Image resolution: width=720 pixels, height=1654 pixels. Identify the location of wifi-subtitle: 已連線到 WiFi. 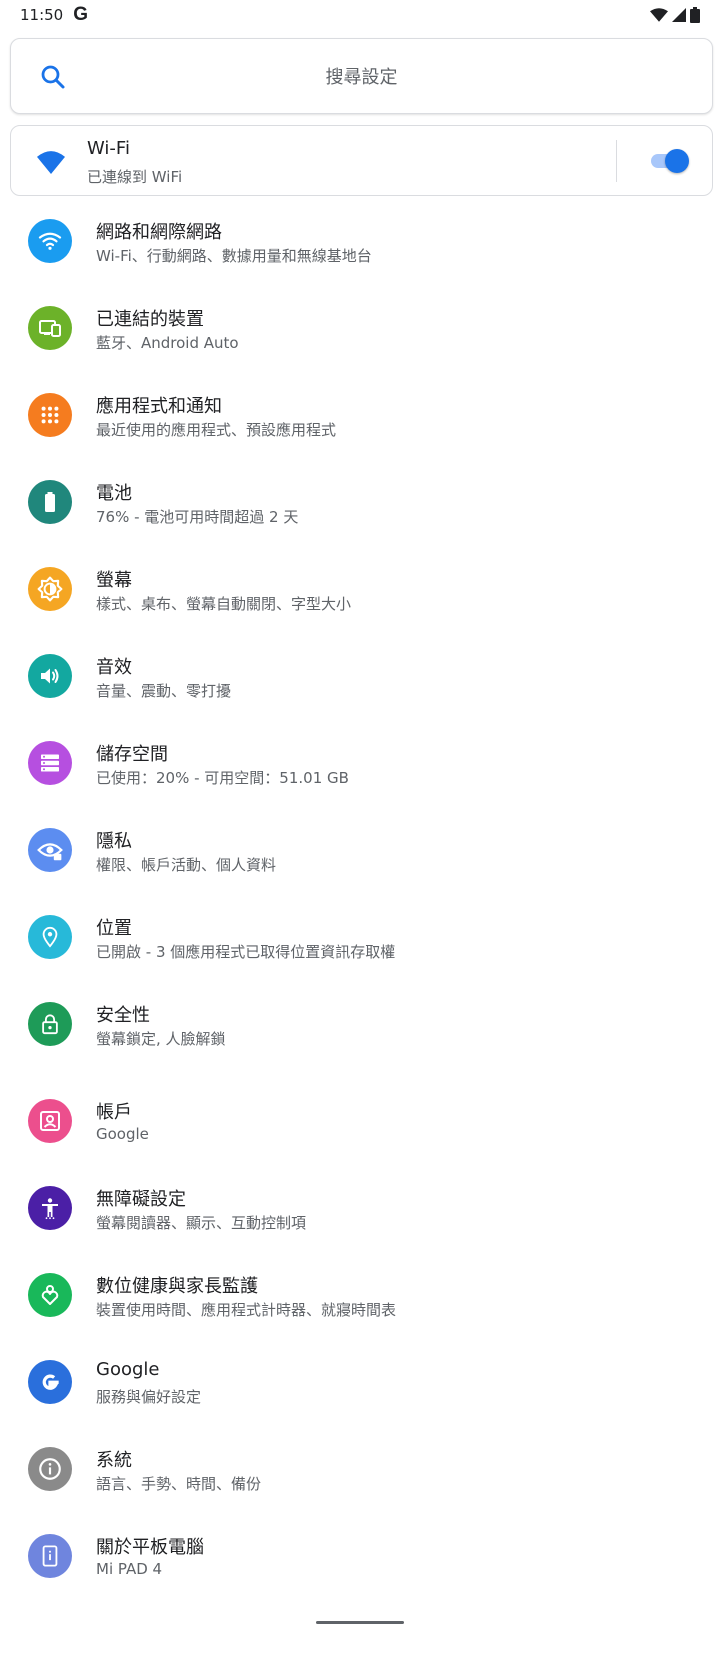
(135, 177).